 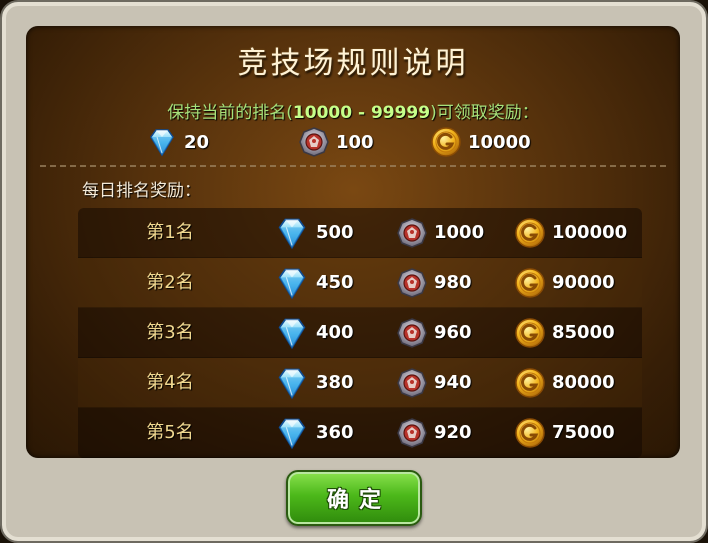 What do you see at coordinates (314, 232) in the screenshot?
I see `gem-cell: 500` at bounding box center [314, 232].